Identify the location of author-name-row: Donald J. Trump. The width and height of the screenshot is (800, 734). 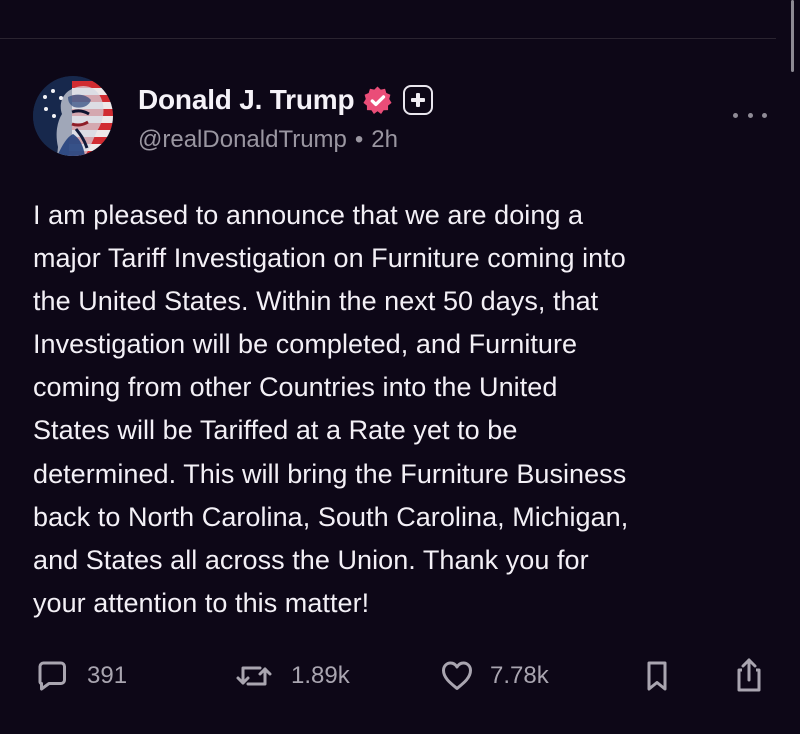
(286, 100).